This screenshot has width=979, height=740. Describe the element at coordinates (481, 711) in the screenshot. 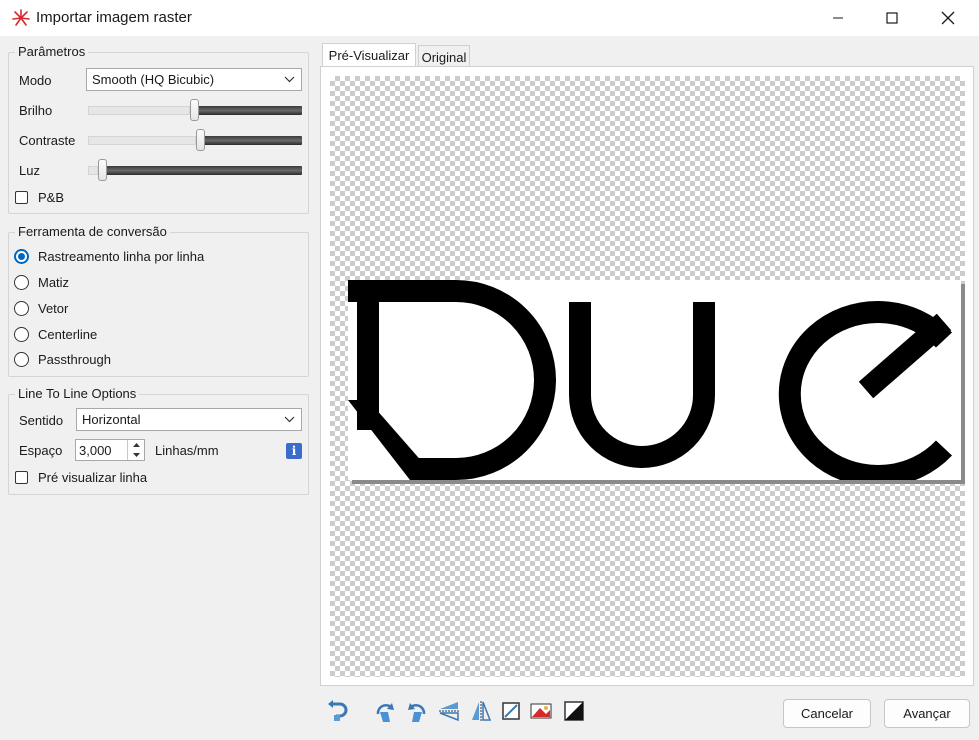

I see `flip-horizontal-icon` at that location.